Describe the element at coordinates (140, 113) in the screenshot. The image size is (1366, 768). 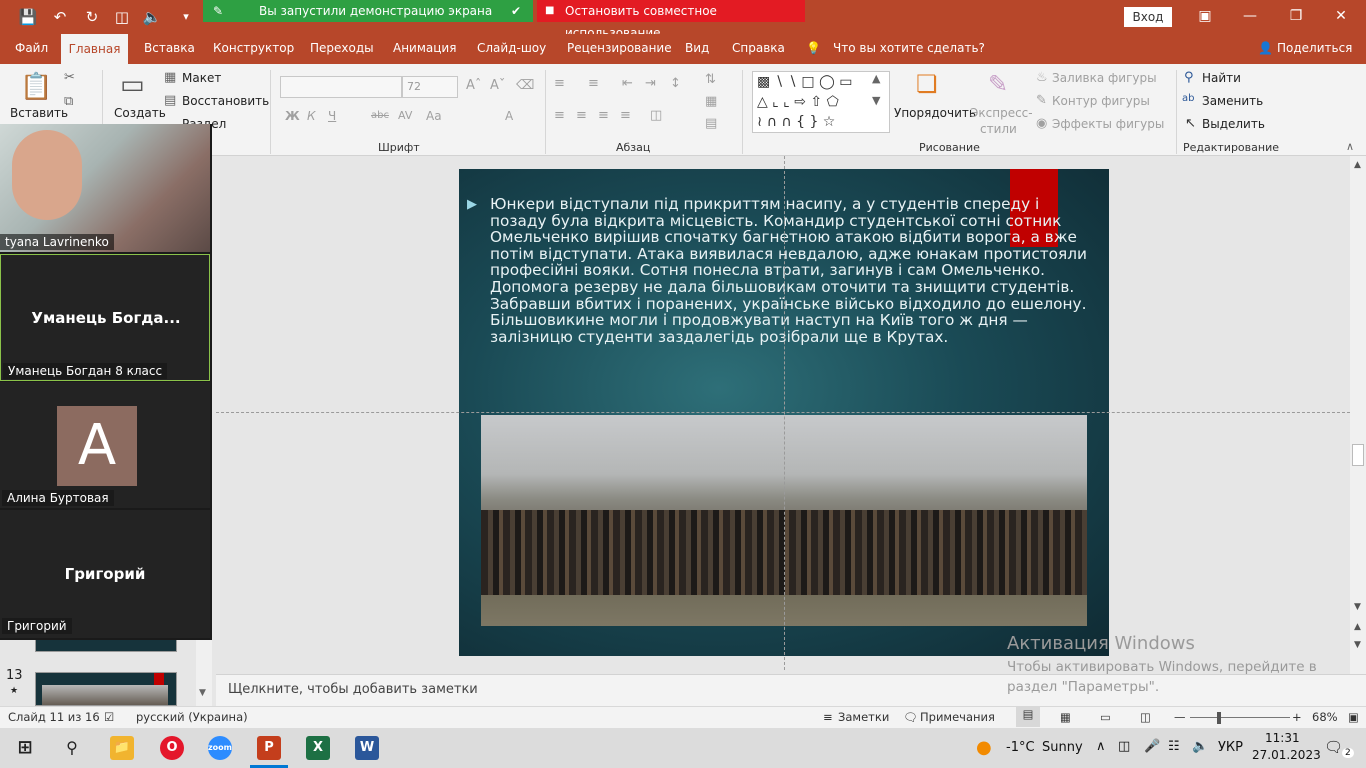
I see `new-slide-button: Создать` at that location.